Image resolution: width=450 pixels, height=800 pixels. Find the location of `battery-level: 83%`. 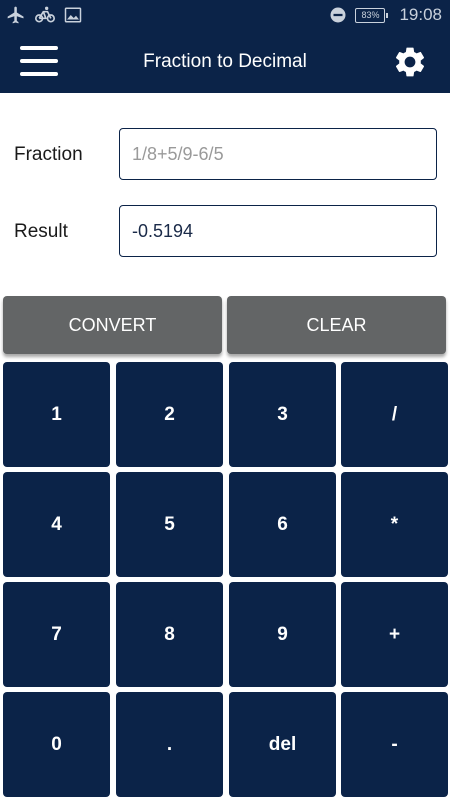

battery-level: 83% is located at coordinates (370, 15).